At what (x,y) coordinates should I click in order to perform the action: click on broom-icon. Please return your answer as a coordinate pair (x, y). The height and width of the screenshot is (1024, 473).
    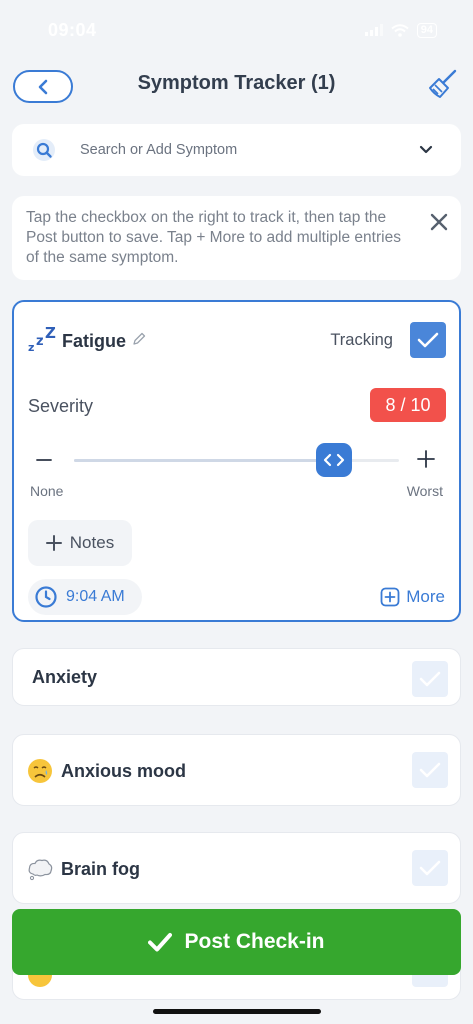
    Looking at the image, I should click on (443, 83).